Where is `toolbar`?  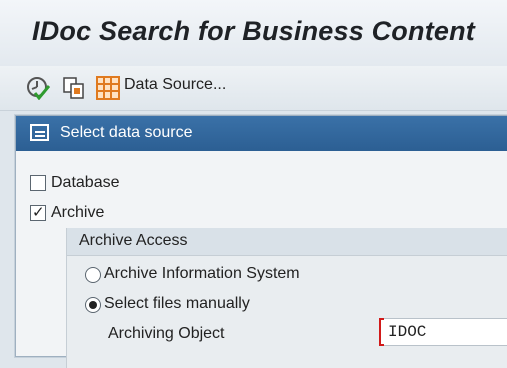 toolbar is located at coordinates (253, 88).